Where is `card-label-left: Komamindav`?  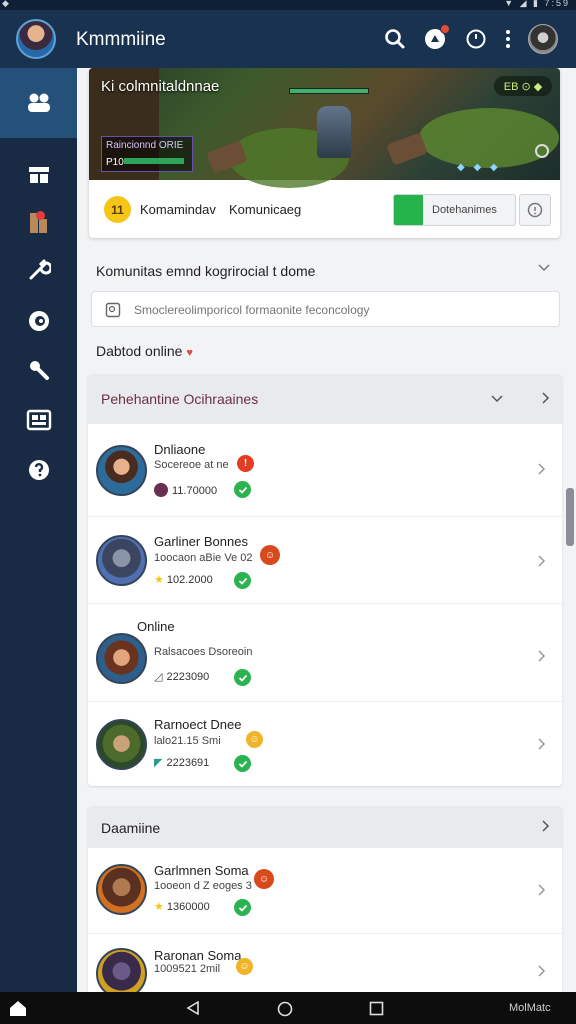 card-label-left: Komamindav is located at coordinates (178, 209).